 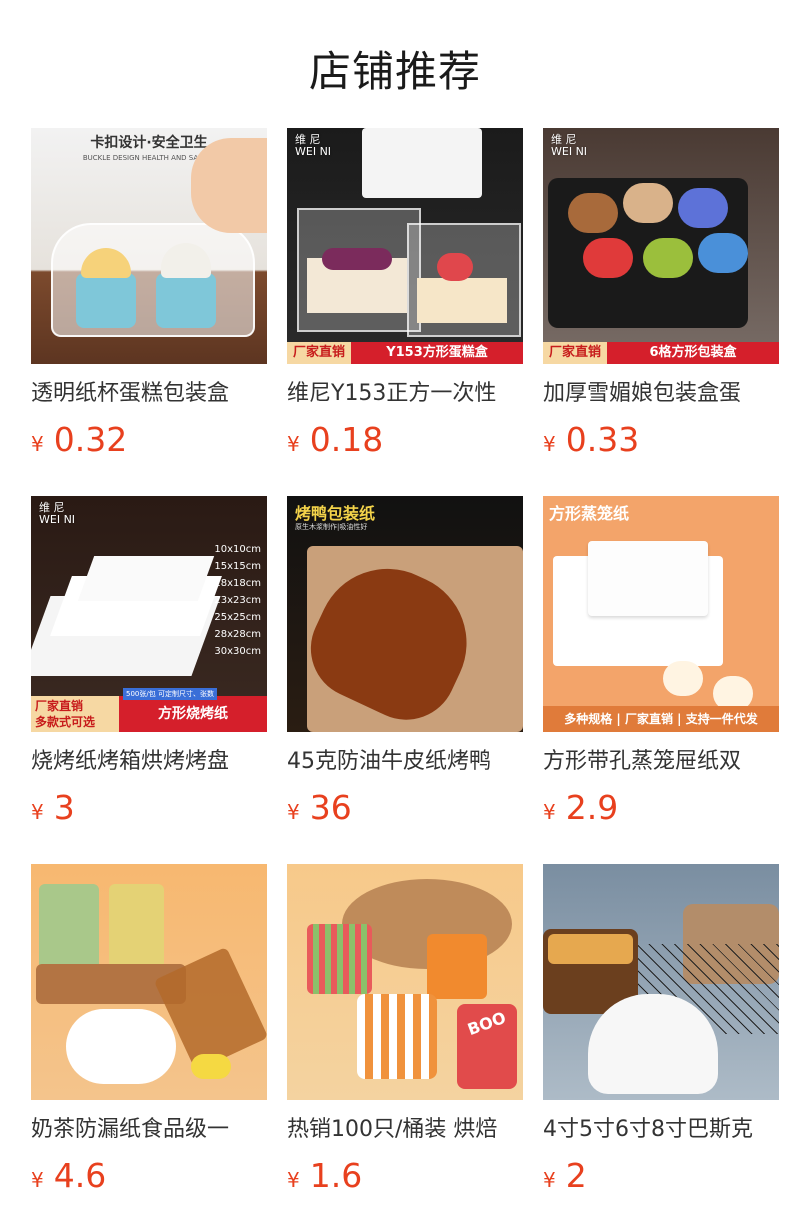 What do you see at coordinates (592, 807) in the screenshot?
I see `product-price: 2.9` at bounding box center [592, 807].